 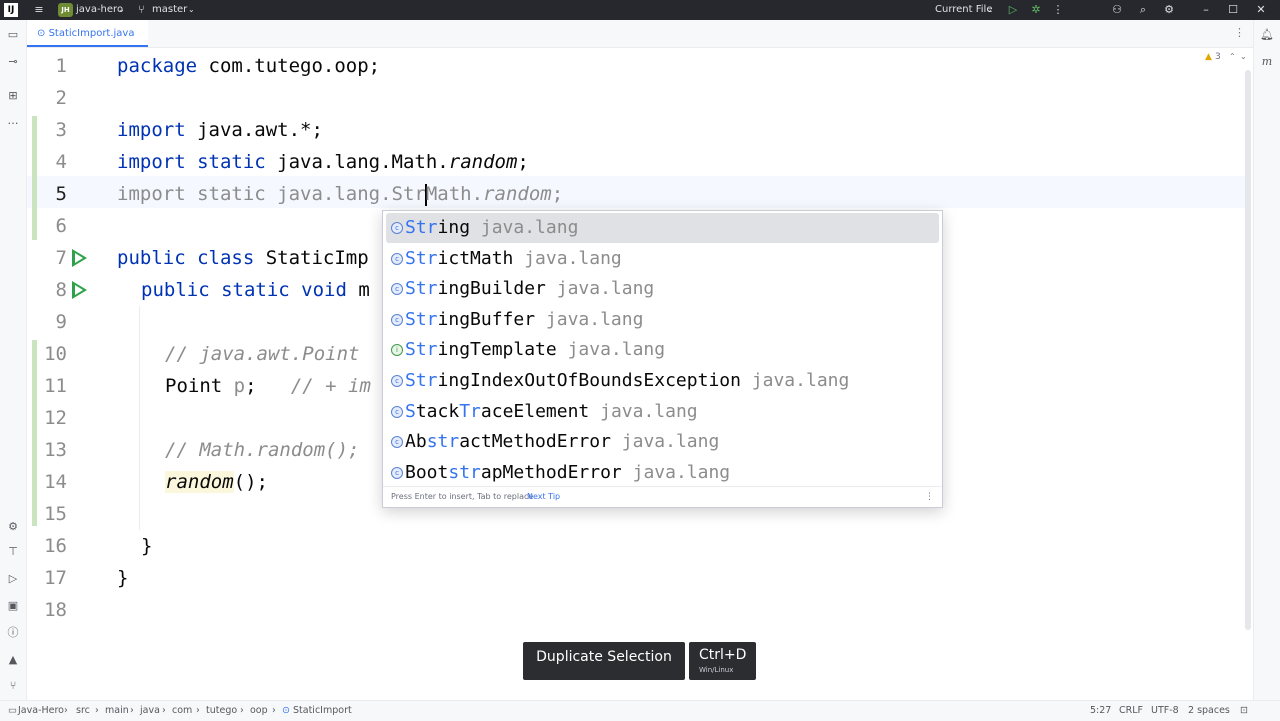 What do you see at coordinates (1218, 57) in the screenshot?
I see `warnings-count: 3` at bounding box center [1218, 57].